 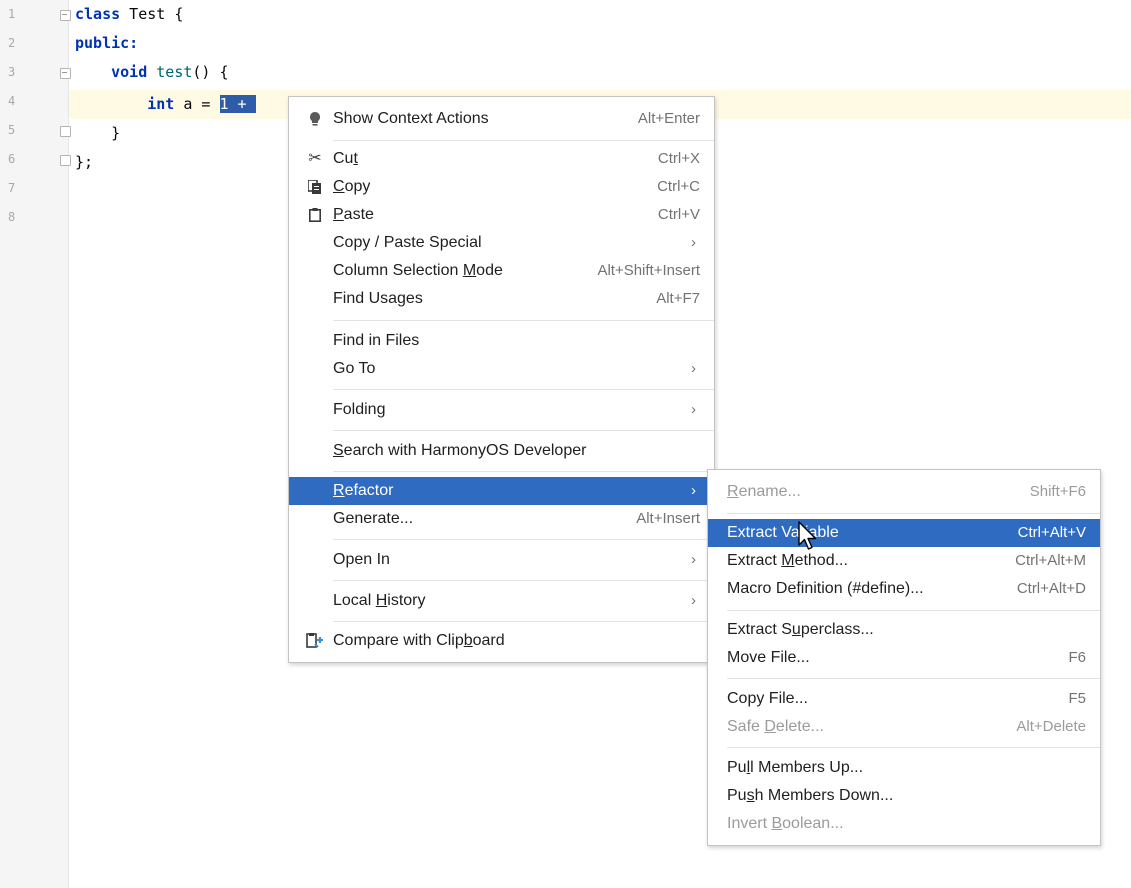 What do you see at coordinates (501, 271) in the screenshot?
I see `menu-item-column-selection-mode: Column Selection Mode Alt+Shift+Insert` at bounding box center [501, 271].